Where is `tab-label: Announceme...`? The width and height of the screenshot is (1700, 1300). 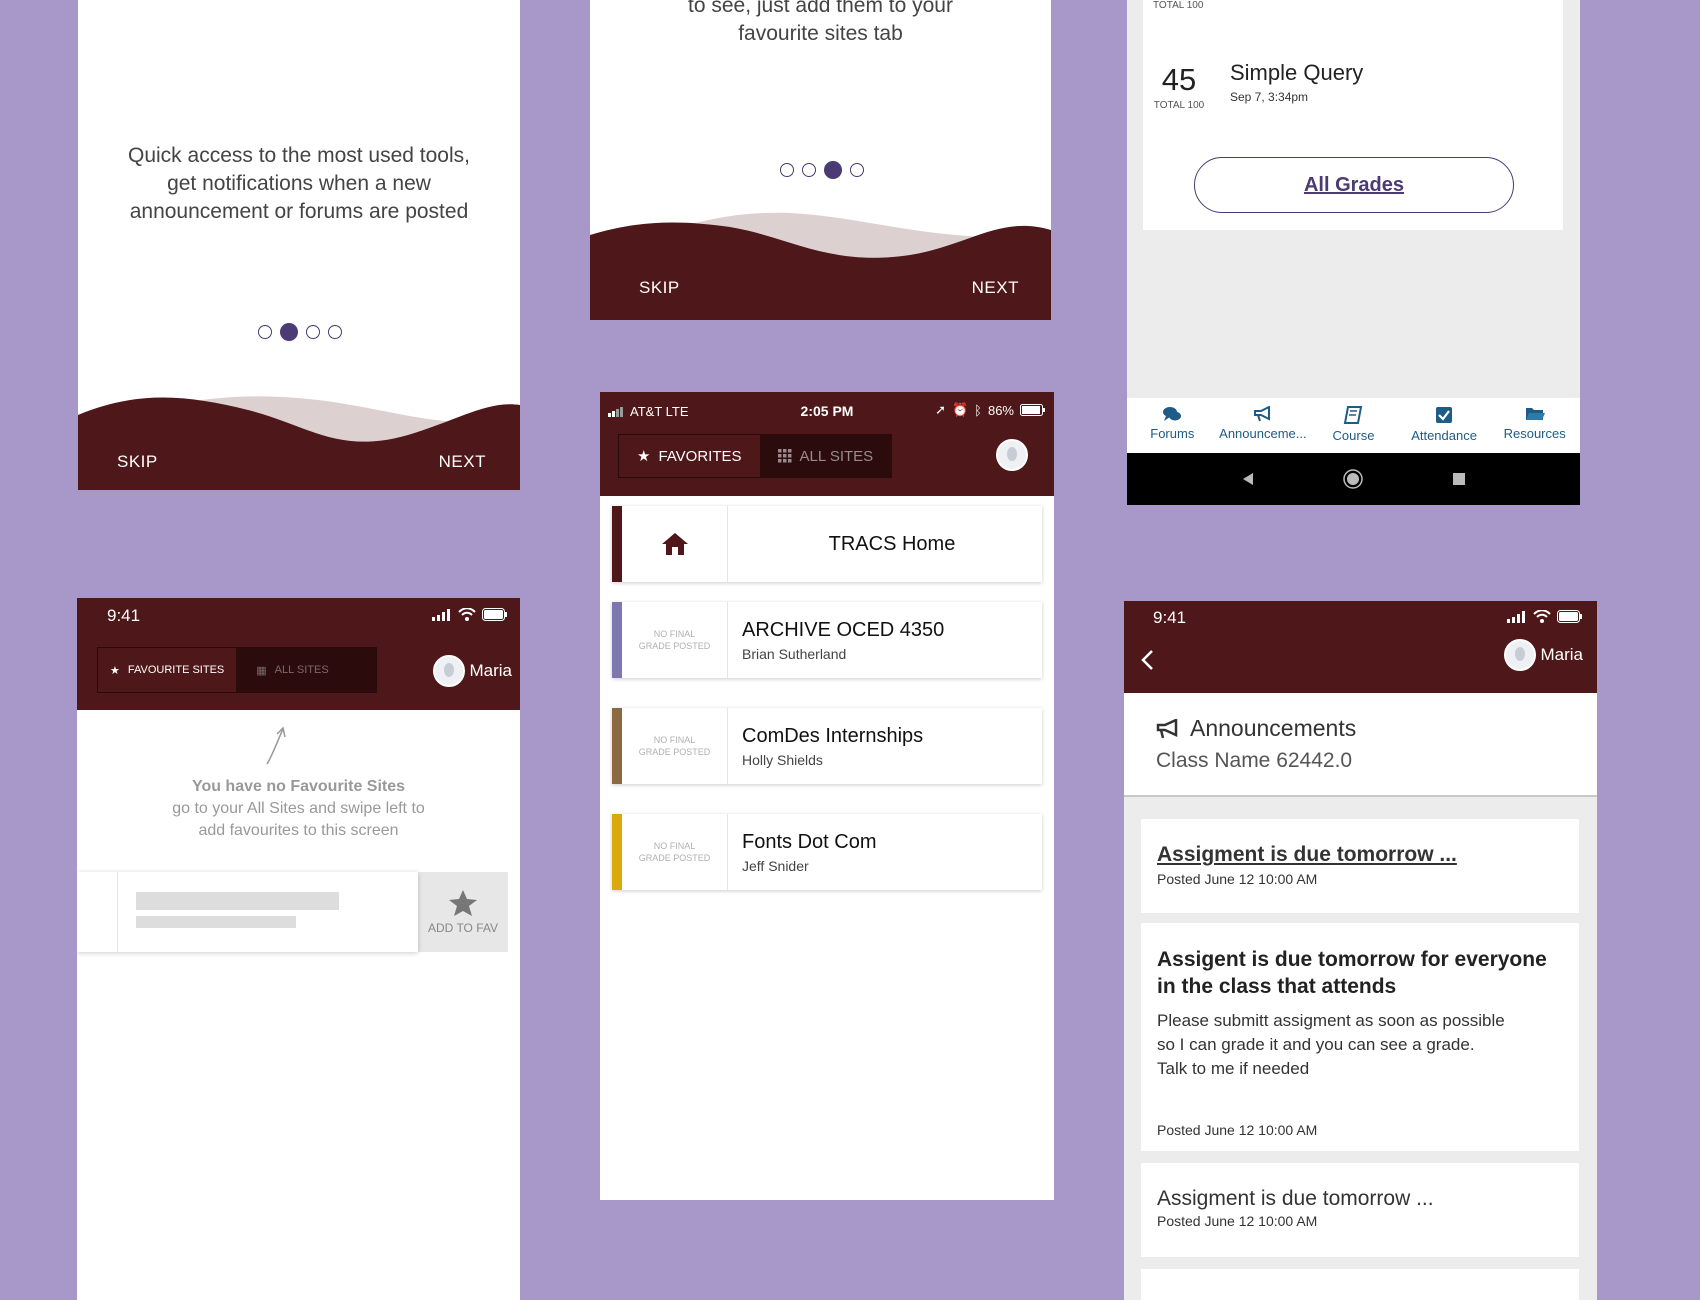 tab-label: Announceme... is located at coordinates (1263, 433).